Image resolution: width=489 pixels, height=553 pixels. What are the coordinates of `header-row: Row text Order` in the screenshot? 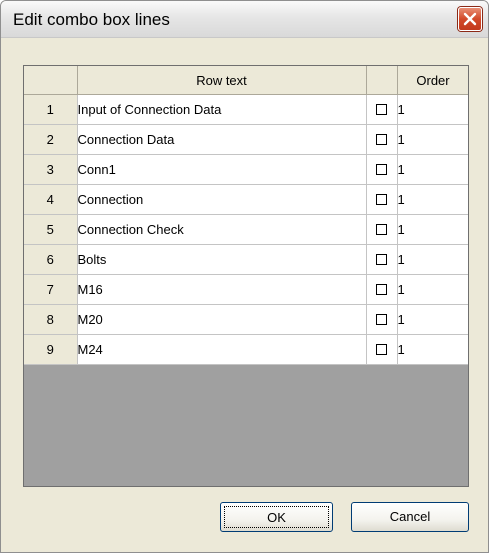 It's located at (246, 80).